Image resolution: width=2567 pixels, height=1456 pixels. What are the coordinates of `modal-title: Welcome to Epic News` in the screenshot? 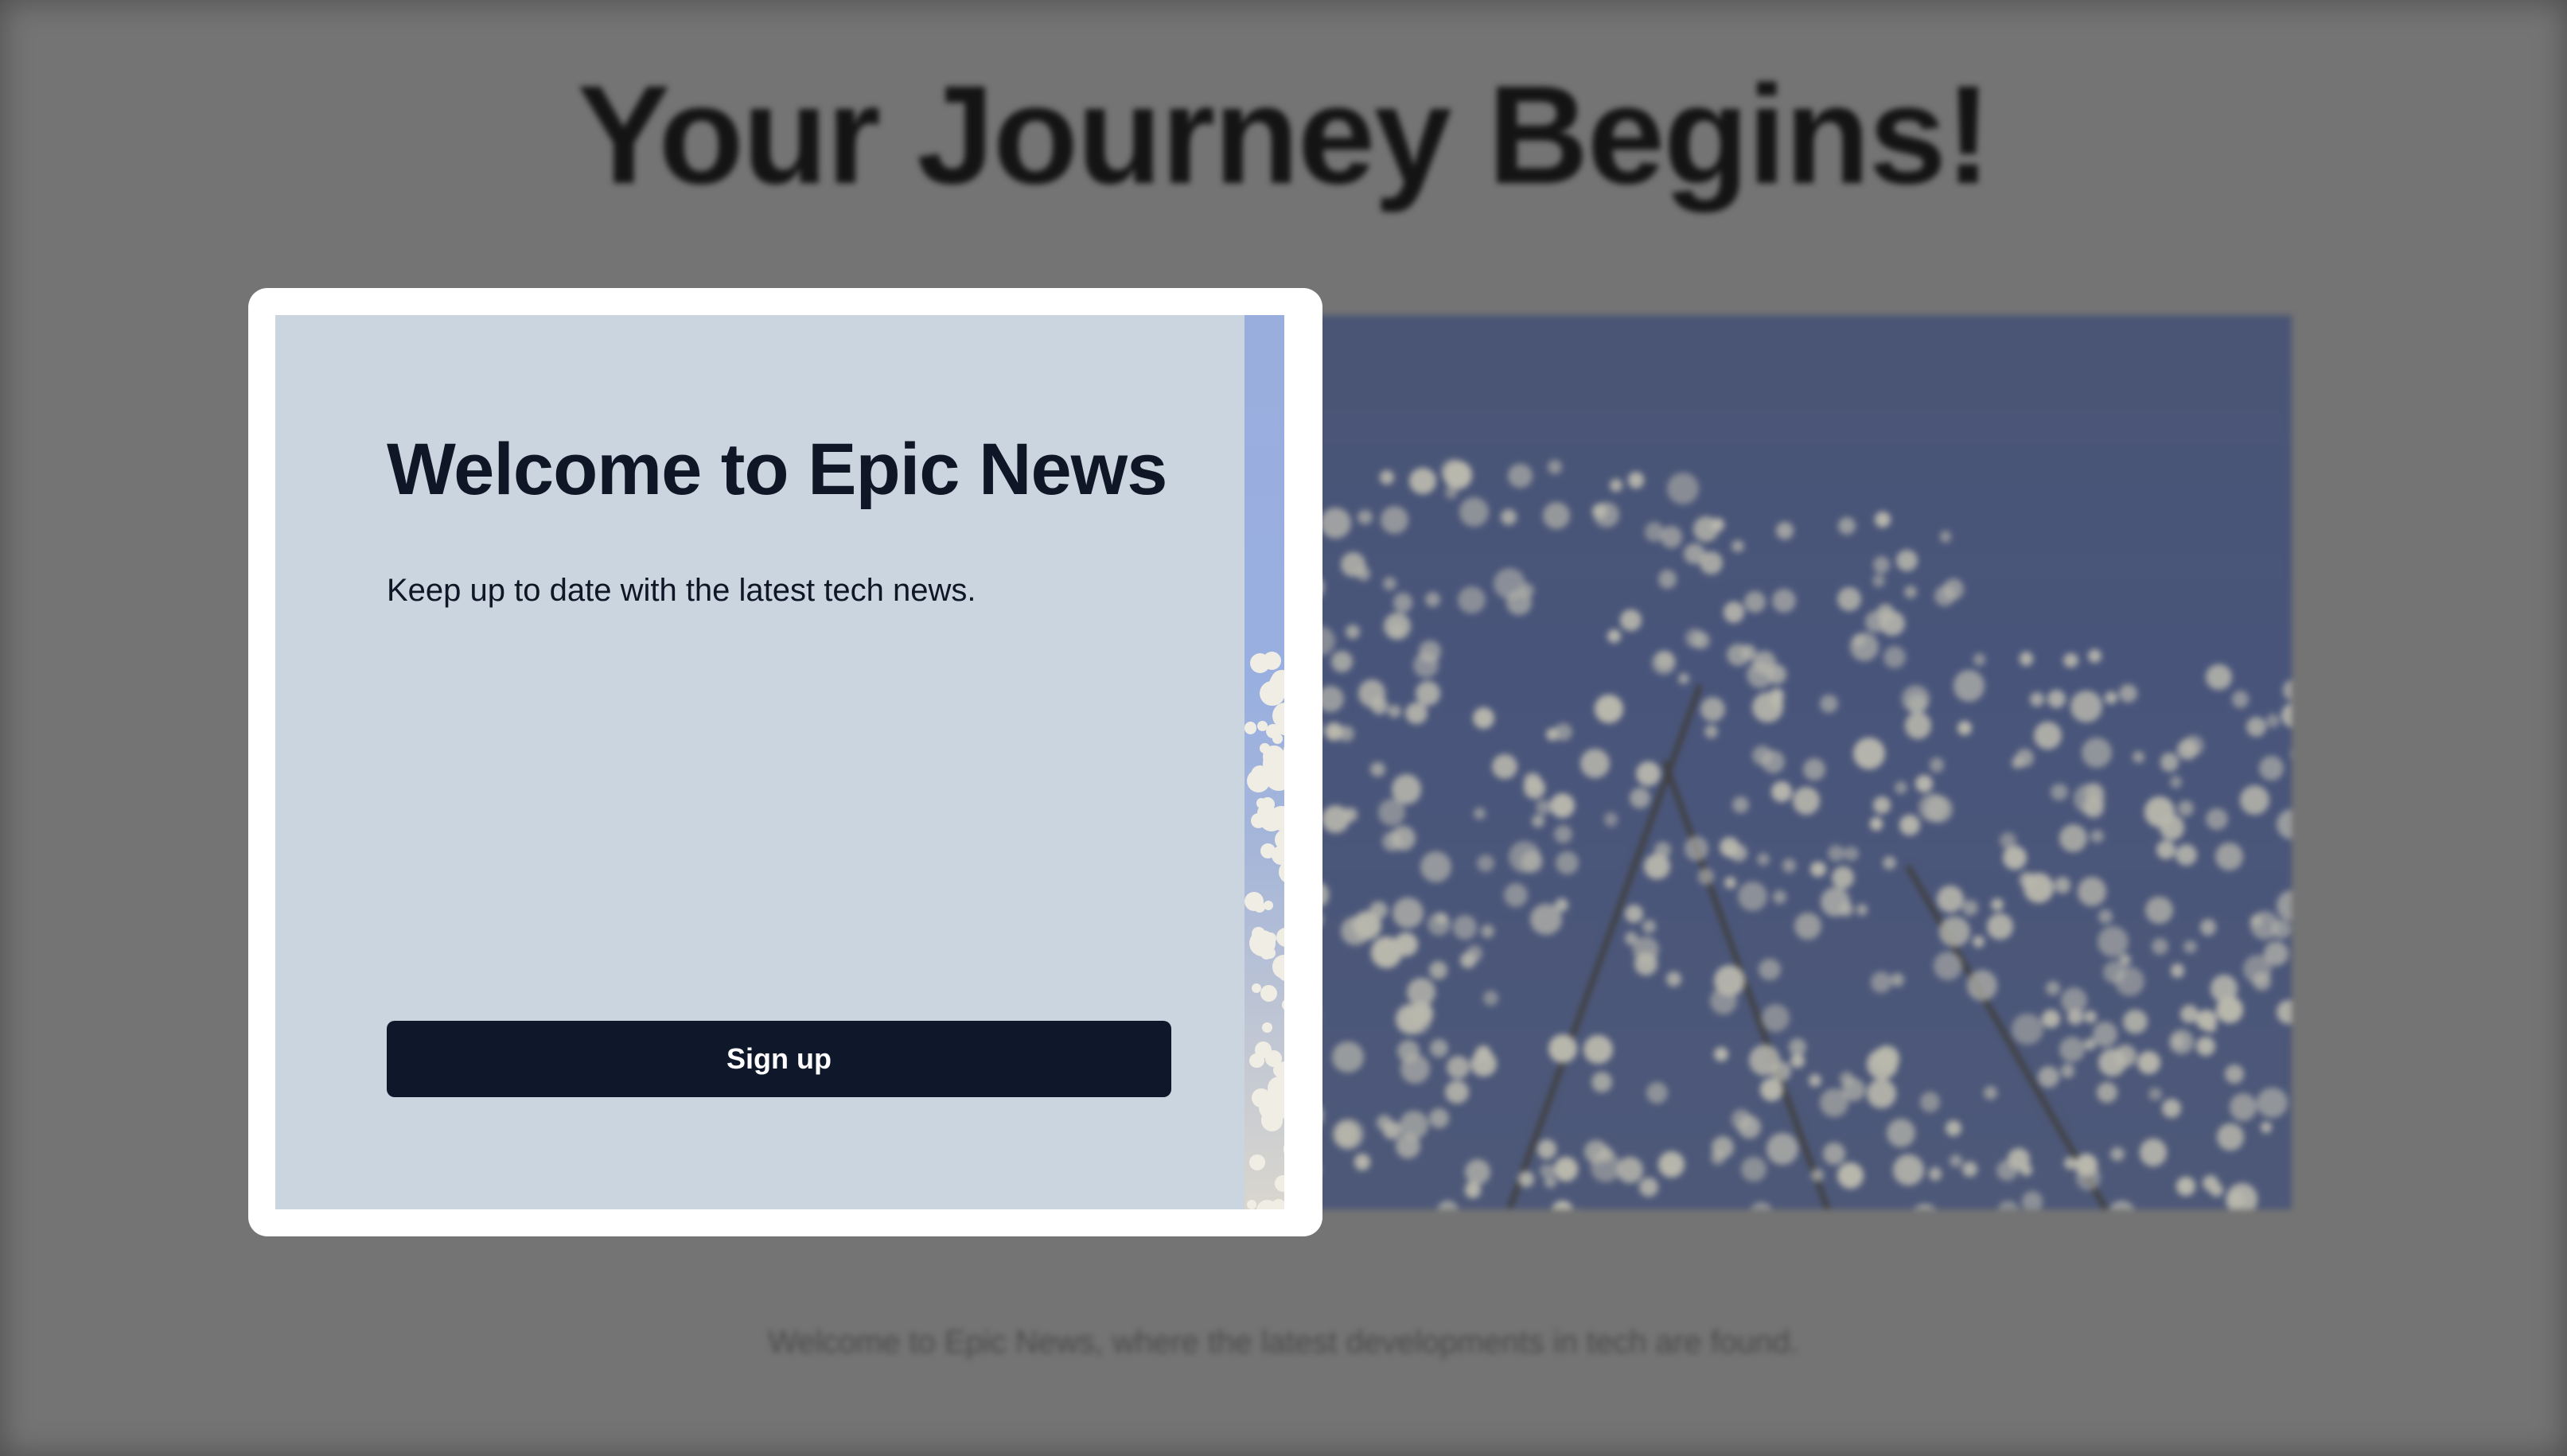 It's located at (777, 469).